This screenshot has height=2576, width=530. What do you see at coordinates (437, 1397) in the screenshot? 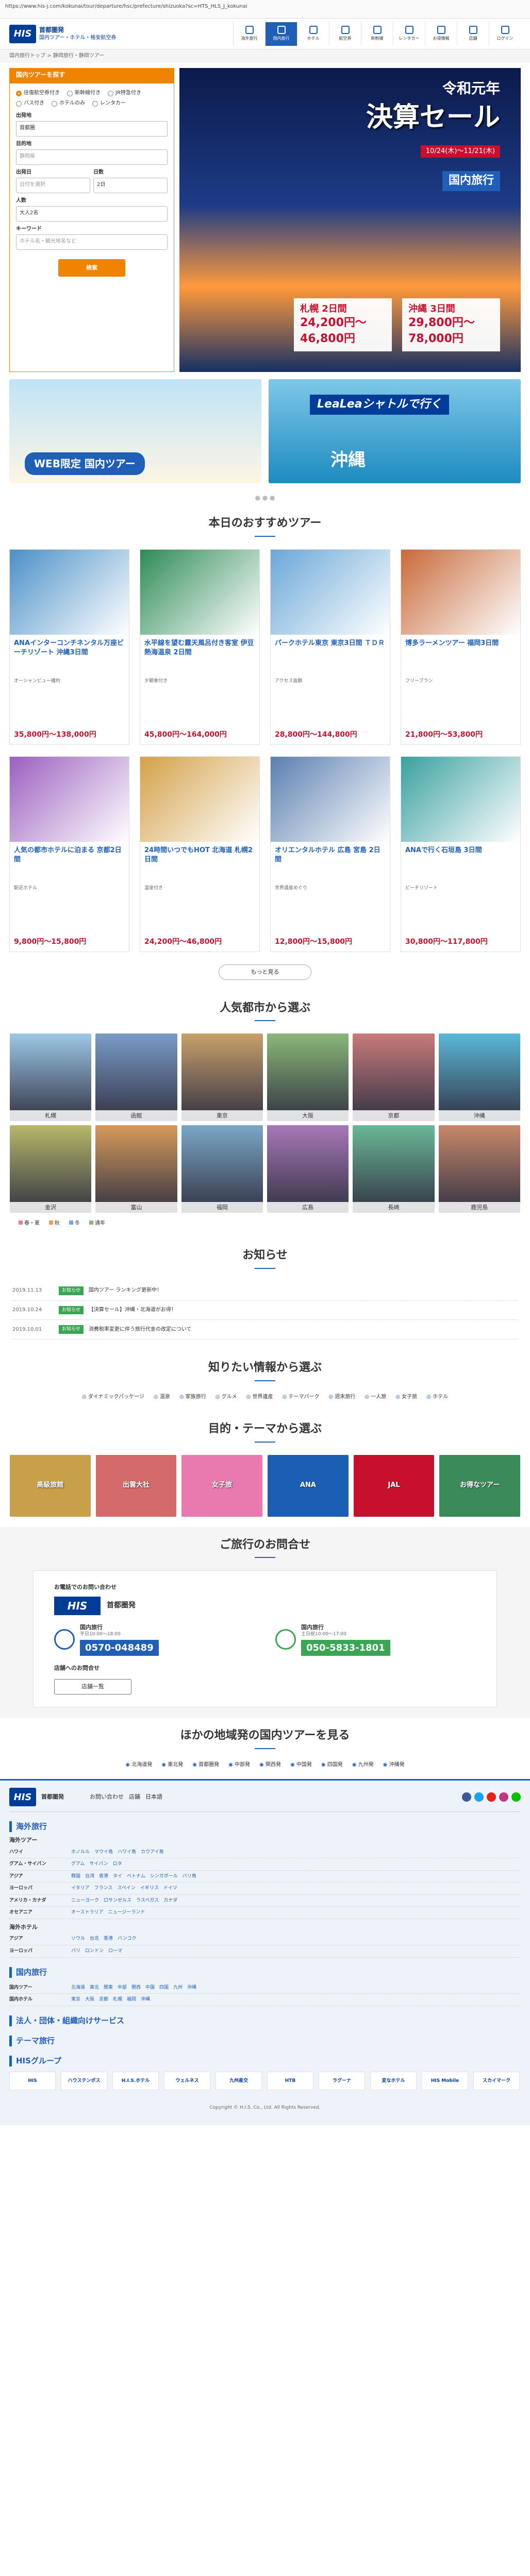
I see `info-link: ホテル` at bounding box center [437, 1397].